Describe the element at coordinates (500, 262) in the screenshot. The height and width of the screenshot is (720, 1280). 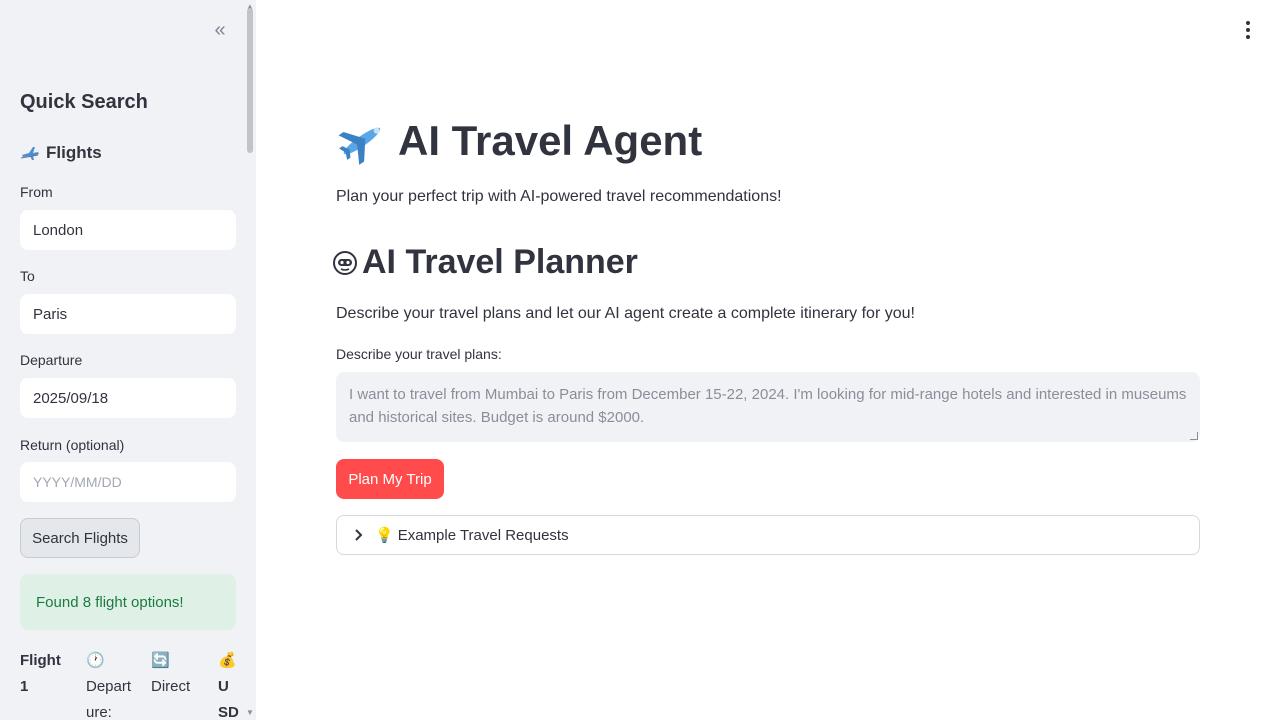
I see `planner-heading-text: AI Travel Planner` at that location.